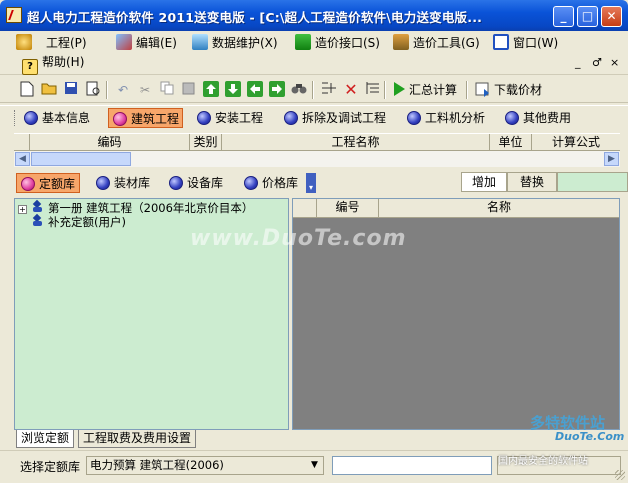 The width and height of the screenshot is (628, 483). Describe the element at coordinates (620, 475) in the screenshot. I see `resize-grip-icon` at that location.